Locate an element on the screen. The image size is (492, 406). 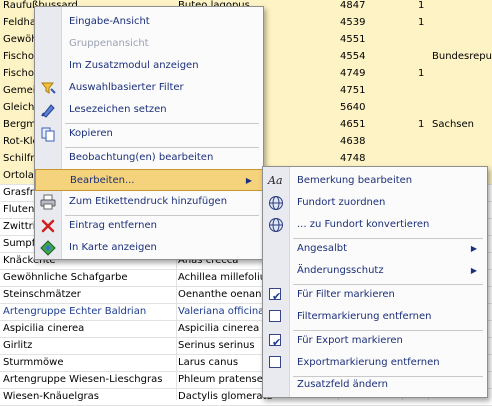
table-cell-extra: Sachsen is located at coordinates (453, 124).